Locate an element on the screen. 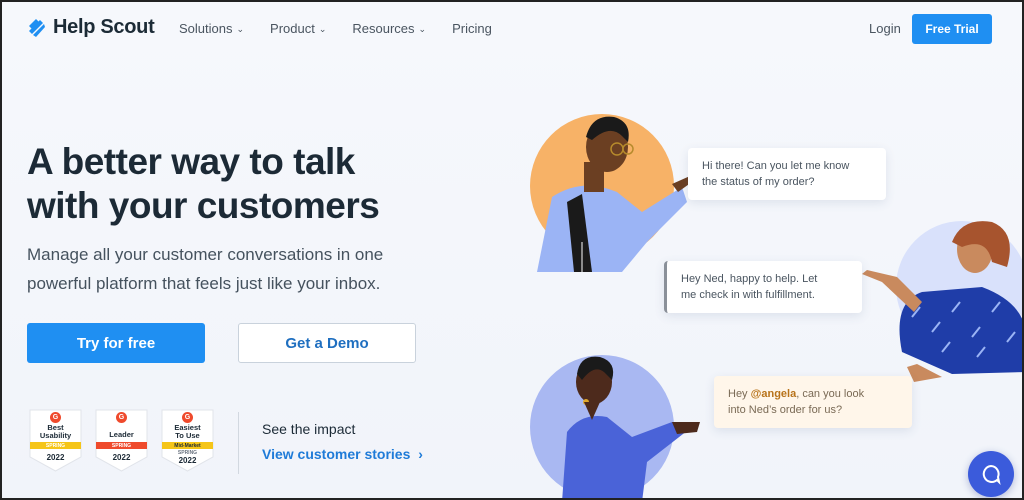 The width and height of the screenshot is (1024, 500). logo: Help Scout is located at coordinates (91, 27).